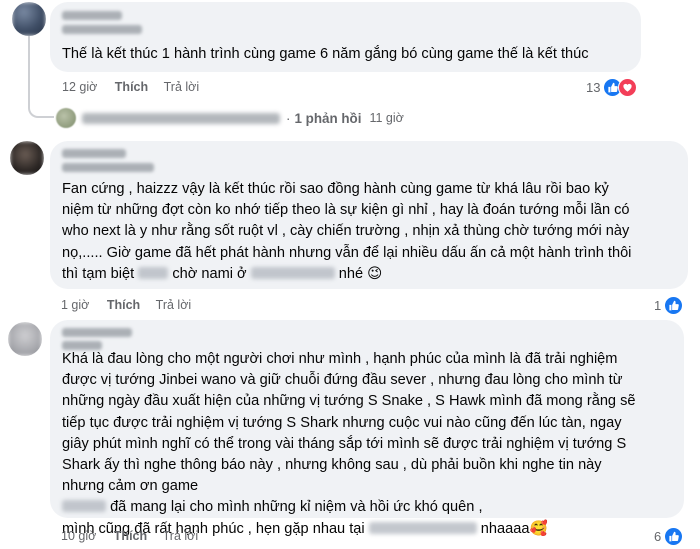  I want to click on comment-2-reaction-count: 1, so click(658, 305).